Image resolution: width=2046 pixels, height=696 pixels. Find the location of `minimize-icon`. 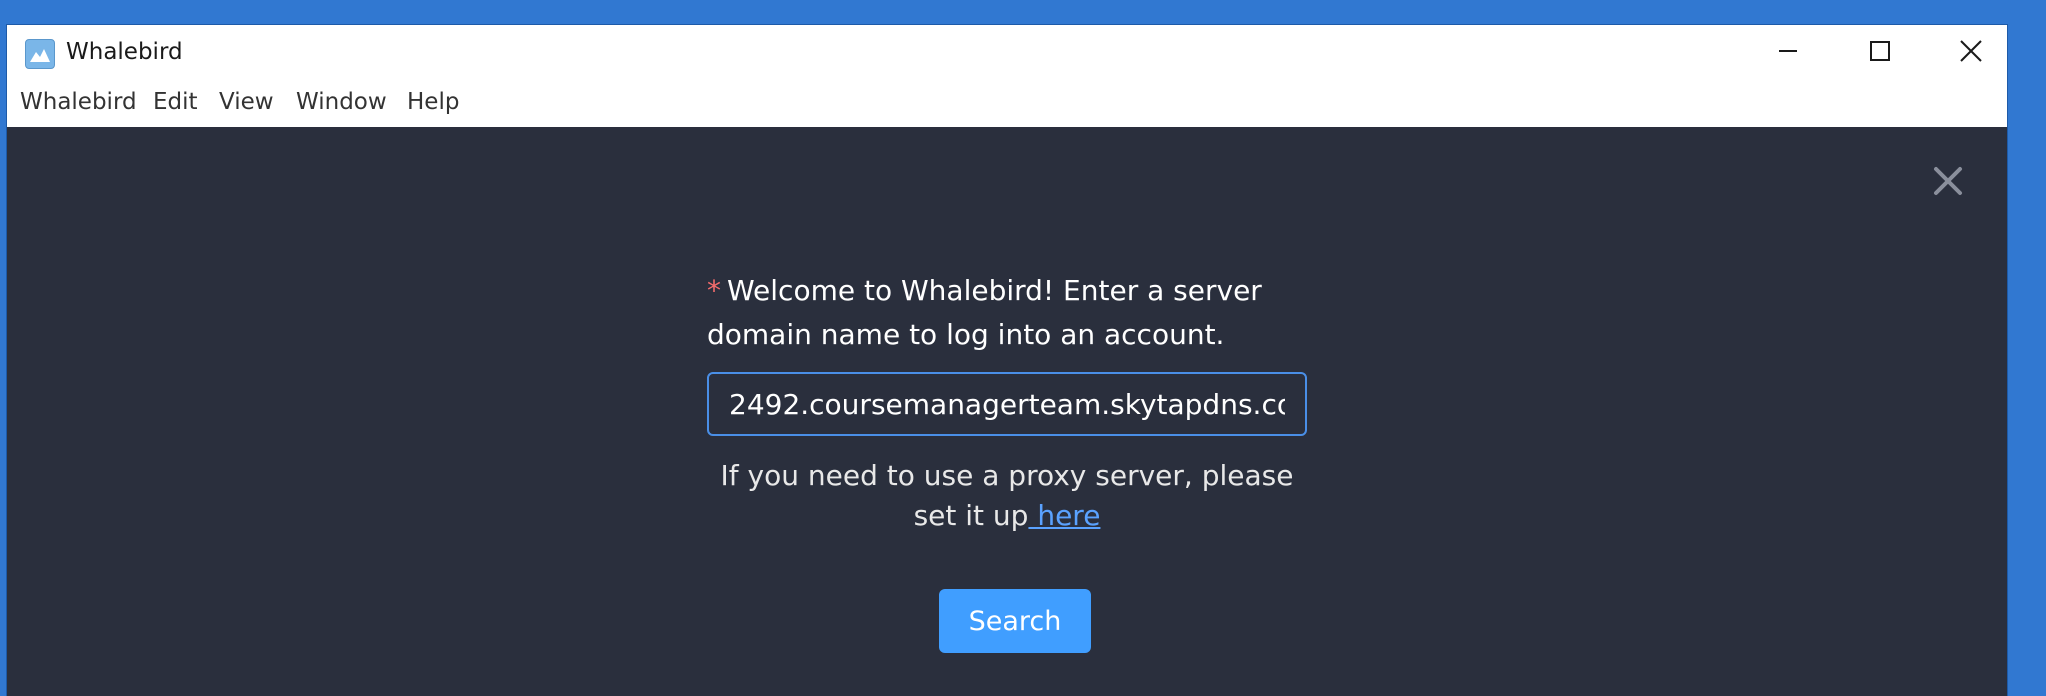

minimize-icon is located at coordinates (1788, 51).